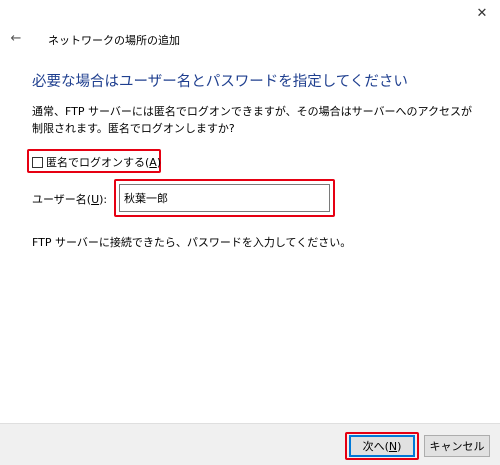 The height and width of the screenshot is (465, 500). I want to click on wizard-title: ネットワークの場所の追加, so click(114, 40).